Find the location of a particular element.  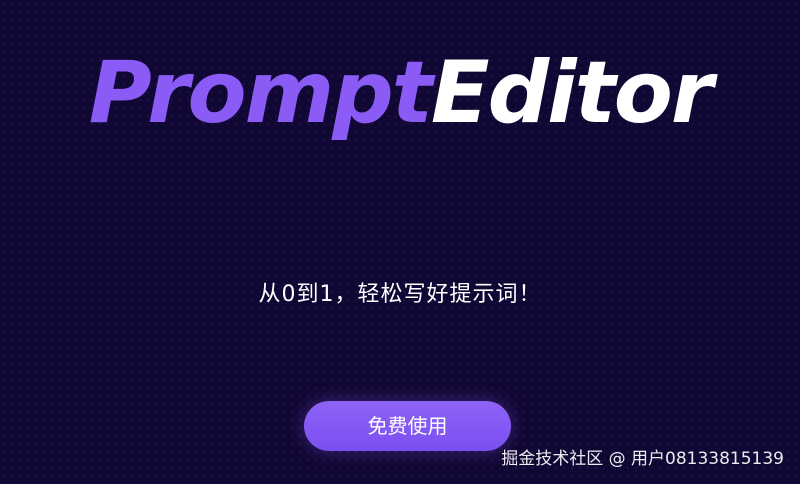

hero-tagline: 从0到1，轻松写好提示词！ is located at coordinates (400, 294).